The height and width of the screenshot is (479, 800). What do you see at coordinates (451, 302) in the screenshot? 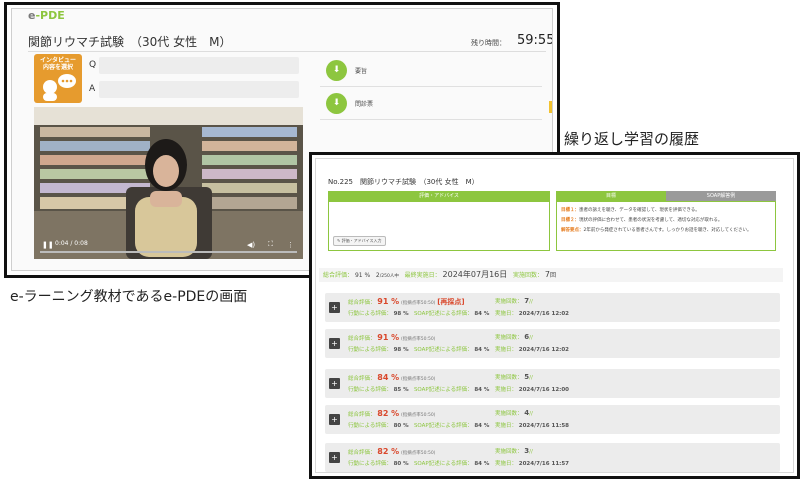
I see `row-flag: [再採点]` at bounding box center [451, 302].